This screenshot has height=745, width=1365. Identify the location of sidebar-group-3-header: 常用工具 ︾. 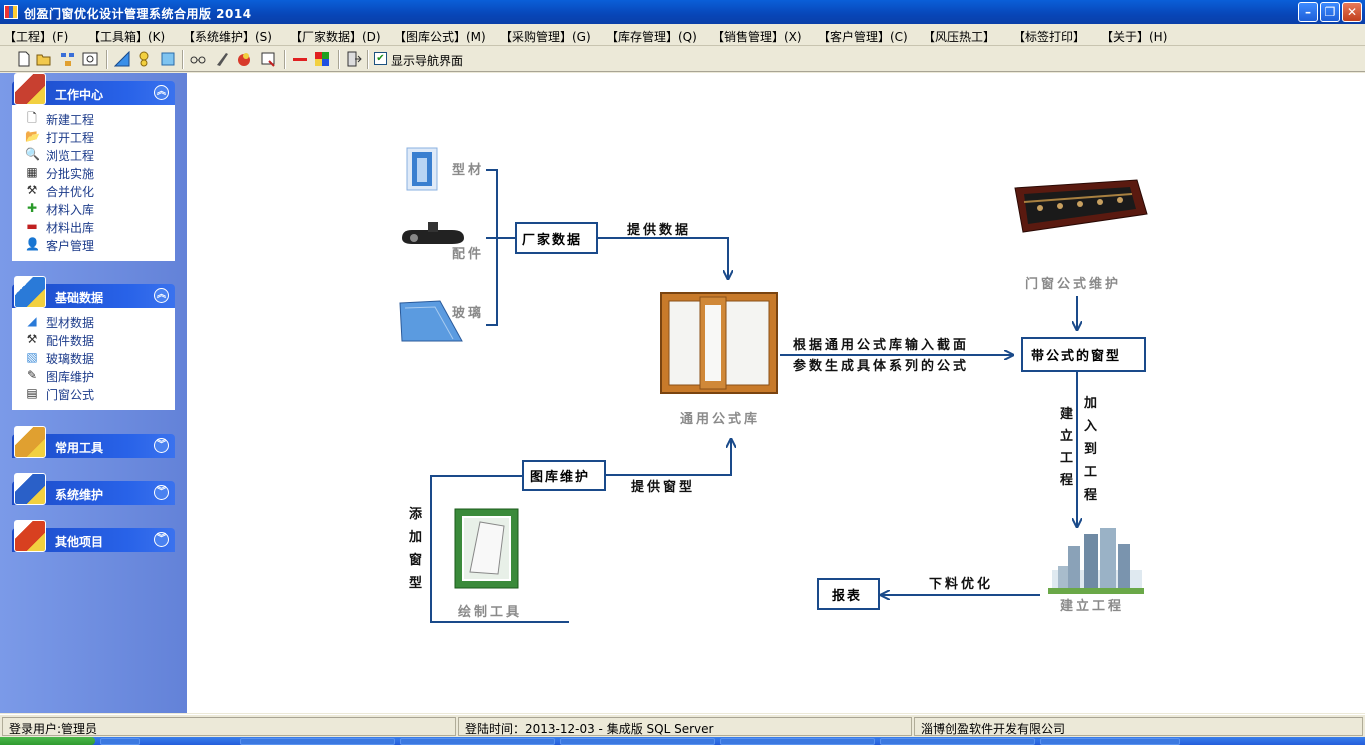
(93, 442).